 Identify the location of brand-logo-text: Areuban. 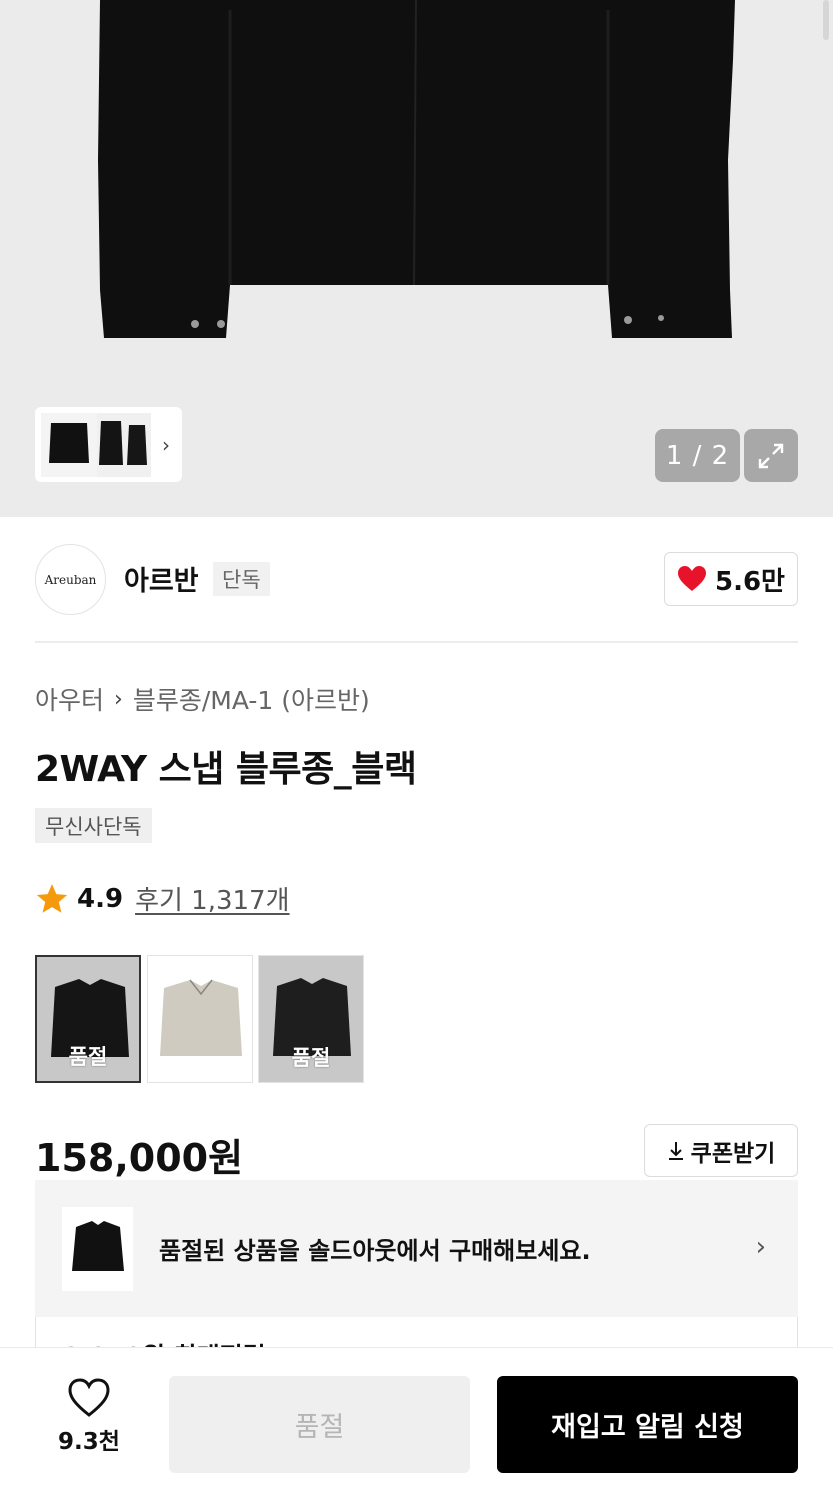
(70, 579).